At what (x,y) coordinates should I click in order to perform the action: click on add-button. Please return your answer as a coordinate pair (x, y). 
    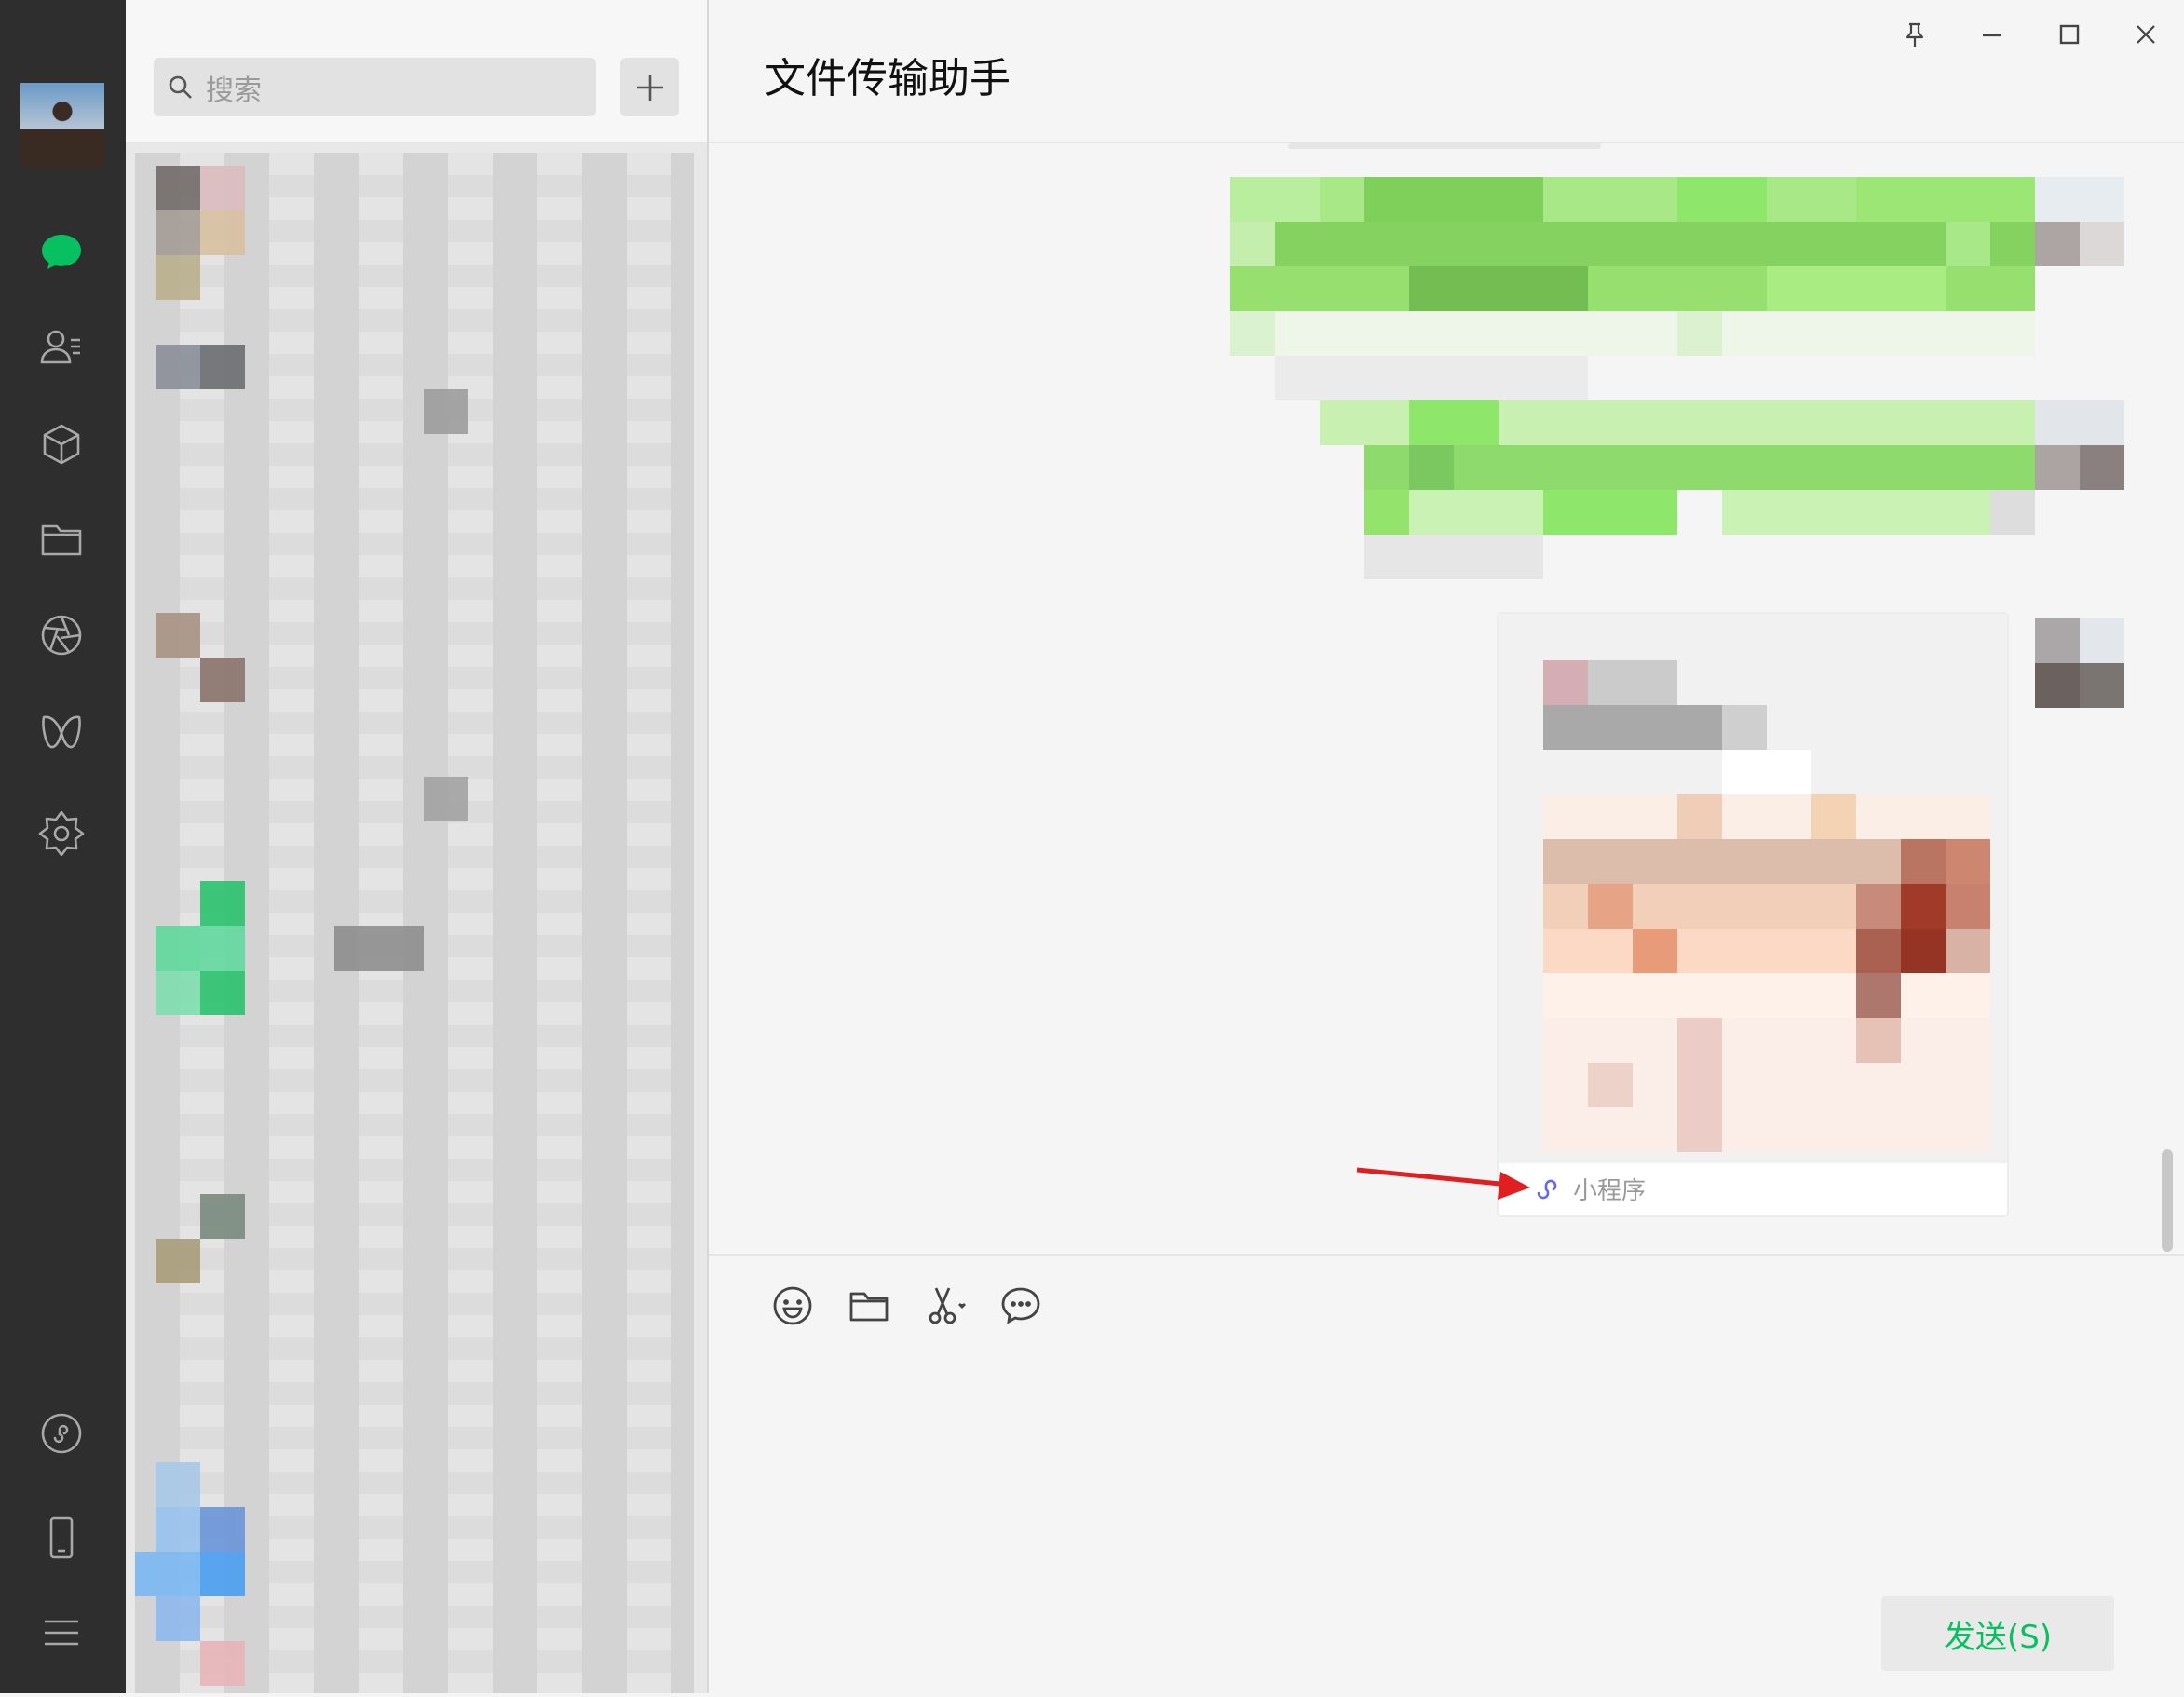
    Looking at the image, I should click on (649, 87).